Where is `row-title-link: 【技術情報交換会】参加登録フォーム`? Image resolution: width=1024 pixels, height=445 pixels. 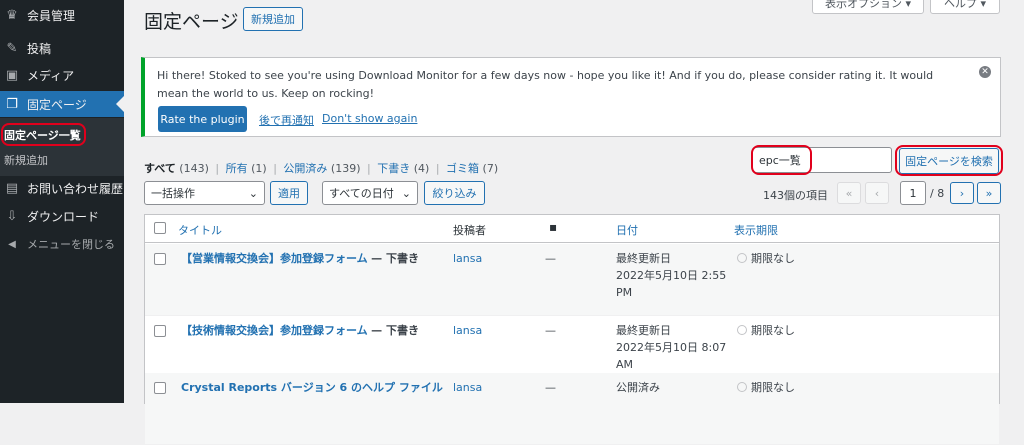 row-title-link: 【技術情報交換会】参加登録フォーム is located at coordinates (274, 330).